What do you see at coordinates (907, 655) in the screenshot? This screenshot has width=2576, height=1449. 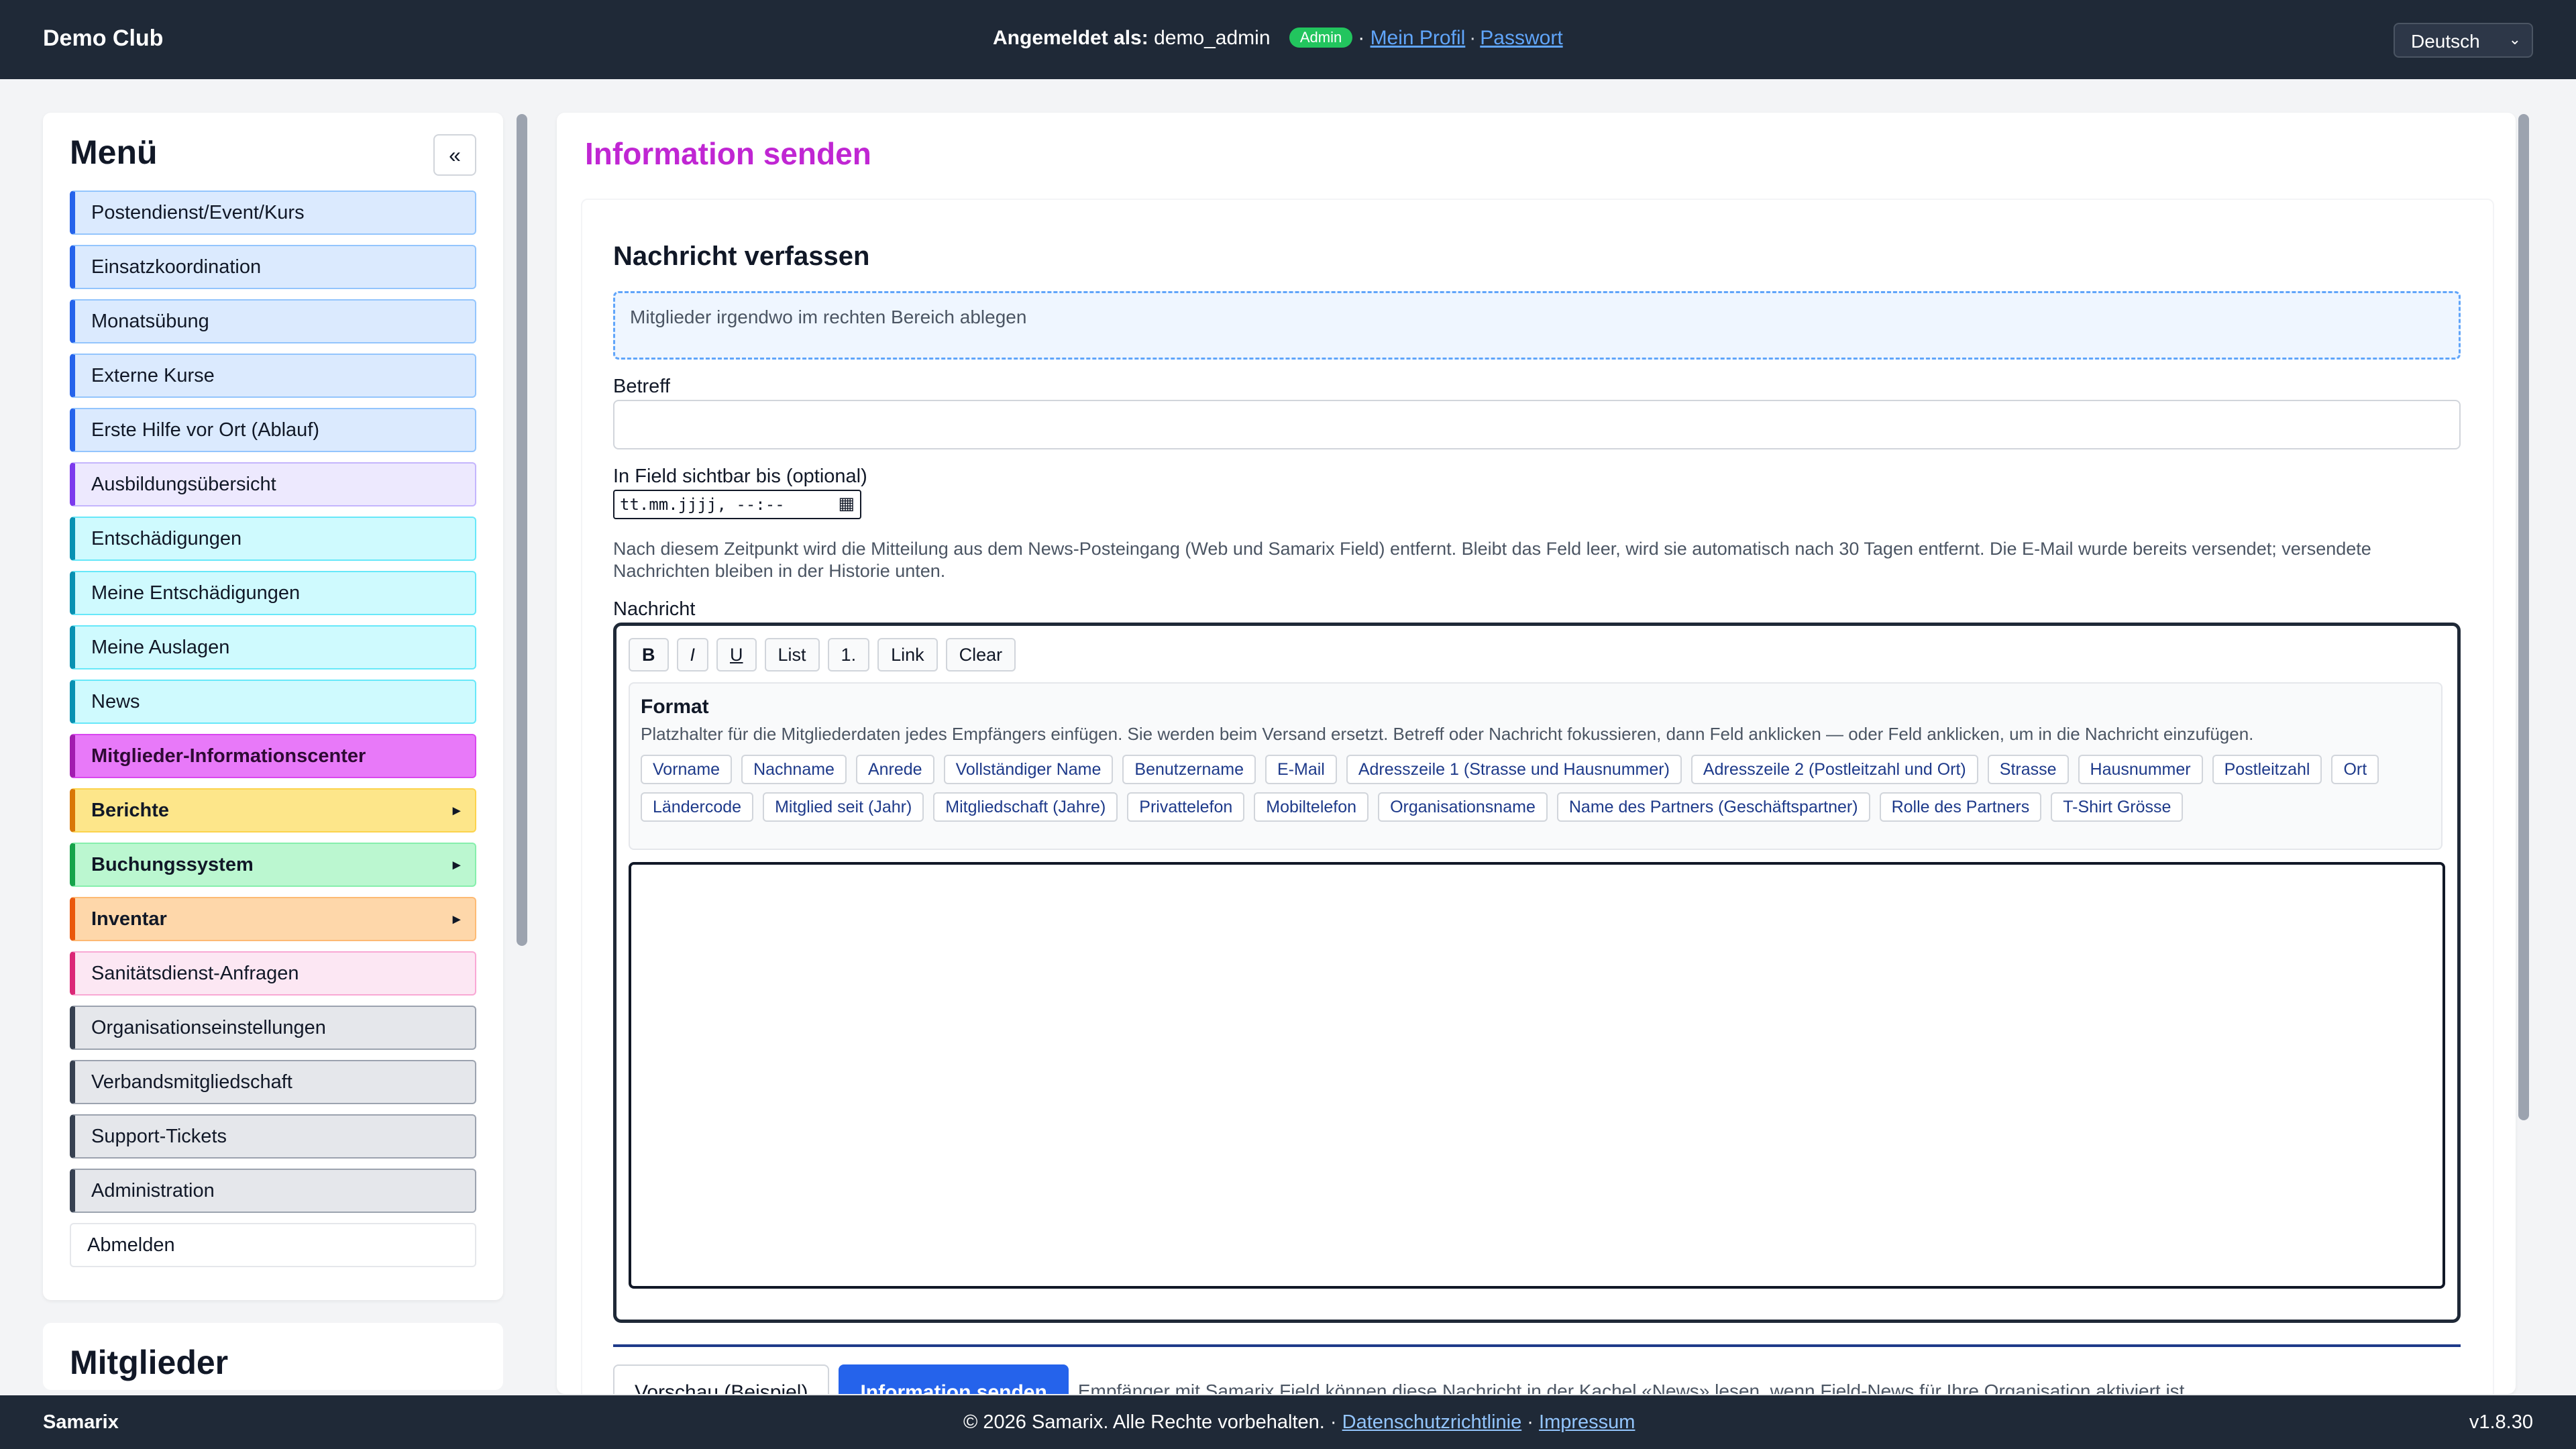 I see `link-button: Link` at bounding box center [907, 655].